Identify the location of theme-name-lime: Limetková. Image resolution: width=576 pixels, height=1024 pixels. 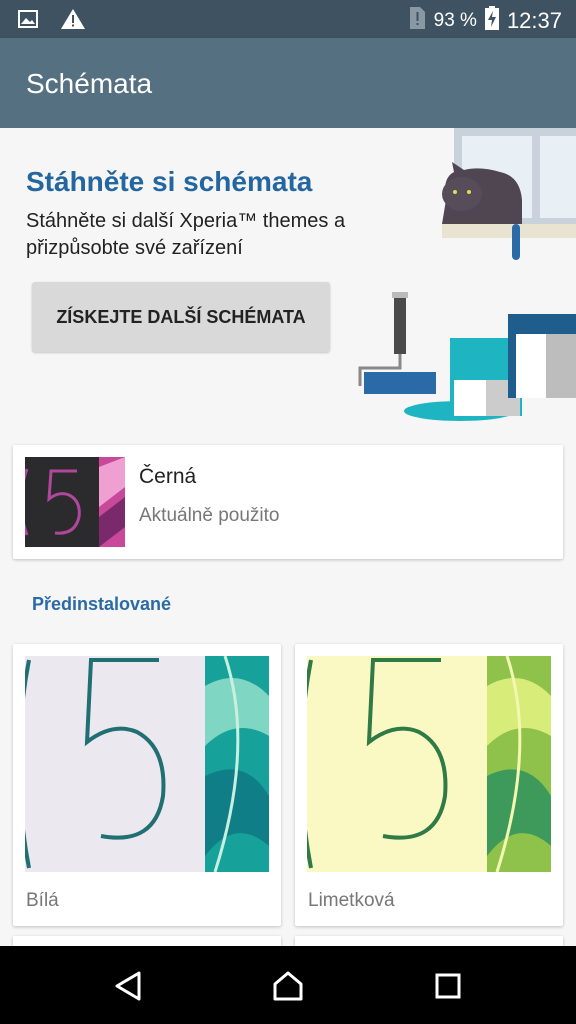
(351, 900).